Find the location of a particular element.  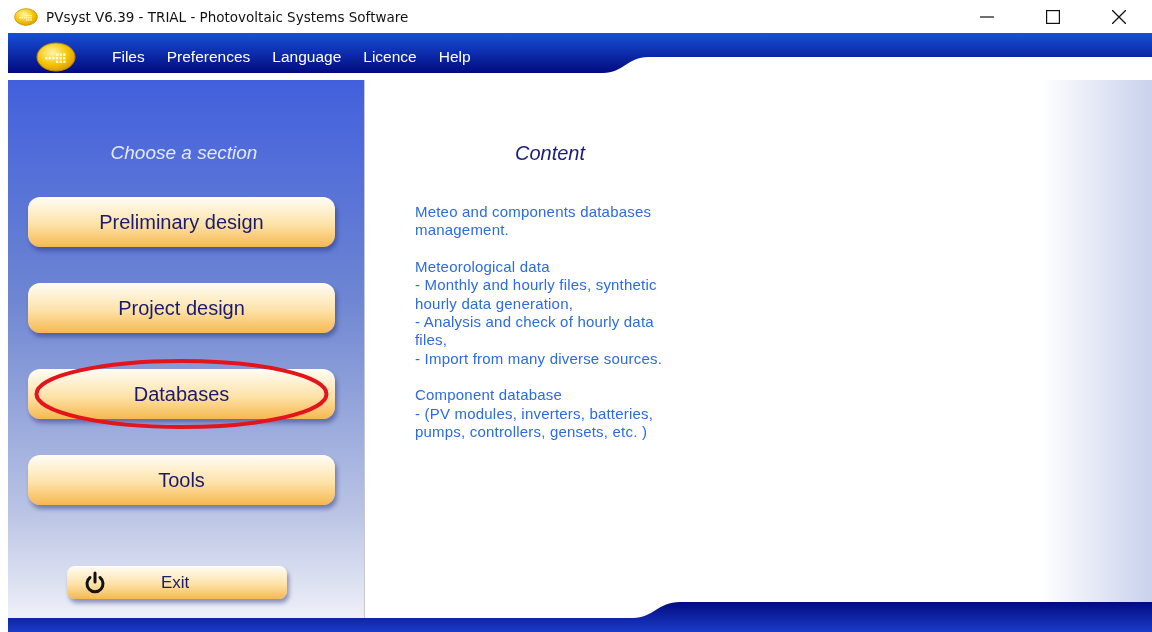

maximize-icon is located at coordinates (1053, 16).